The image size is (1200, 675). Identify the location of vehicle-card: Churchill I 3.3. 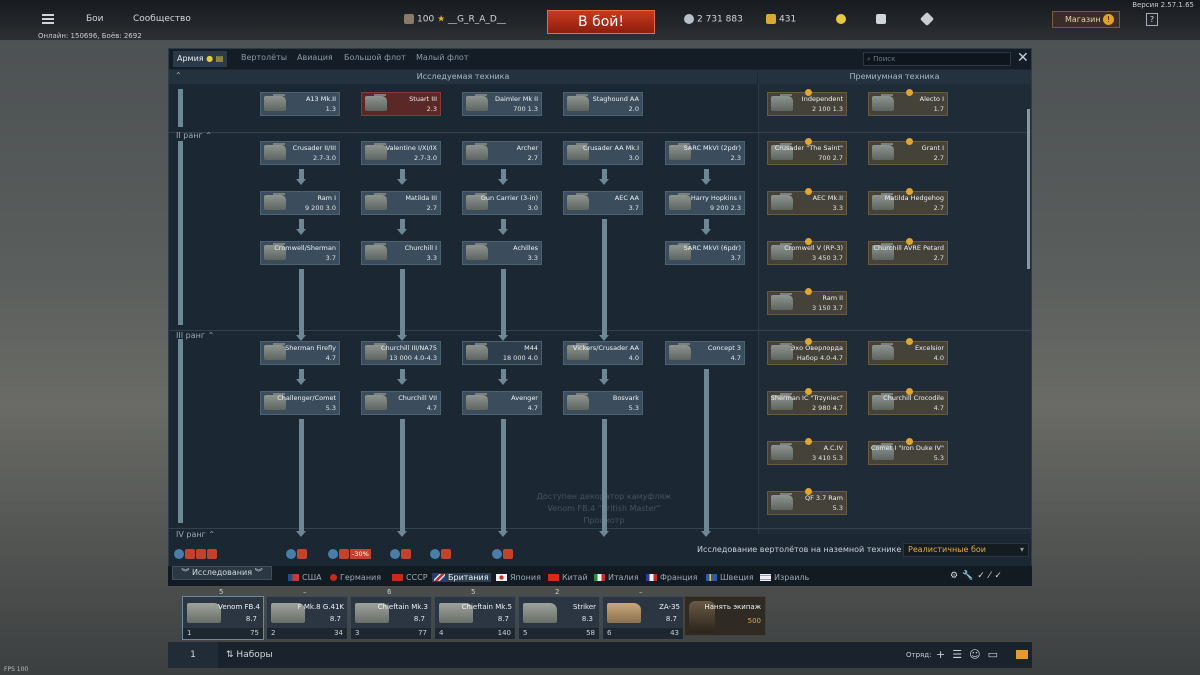
(401, 253).